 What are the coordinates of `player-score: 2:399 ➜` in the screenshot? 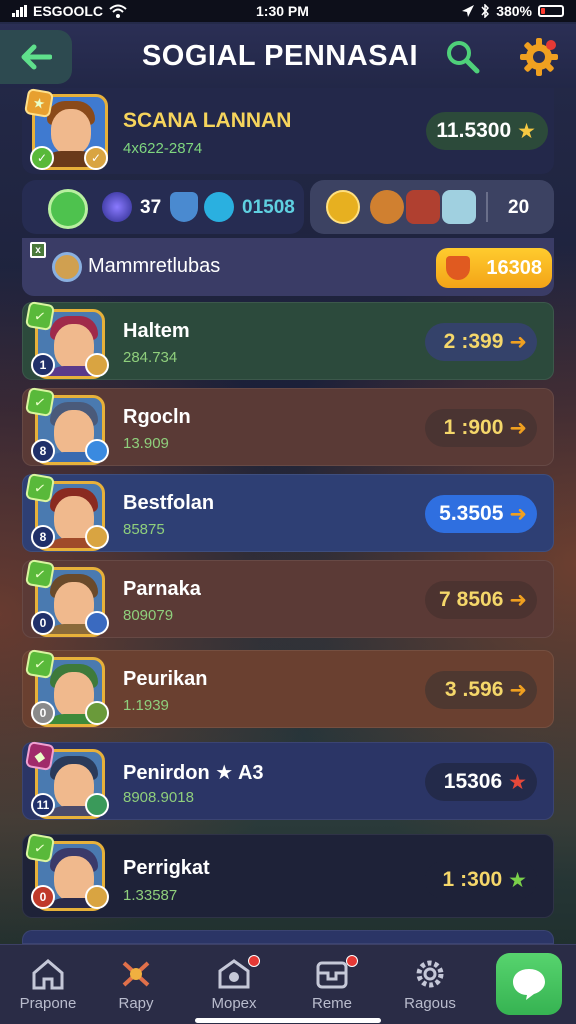 It's located at (481, 342).